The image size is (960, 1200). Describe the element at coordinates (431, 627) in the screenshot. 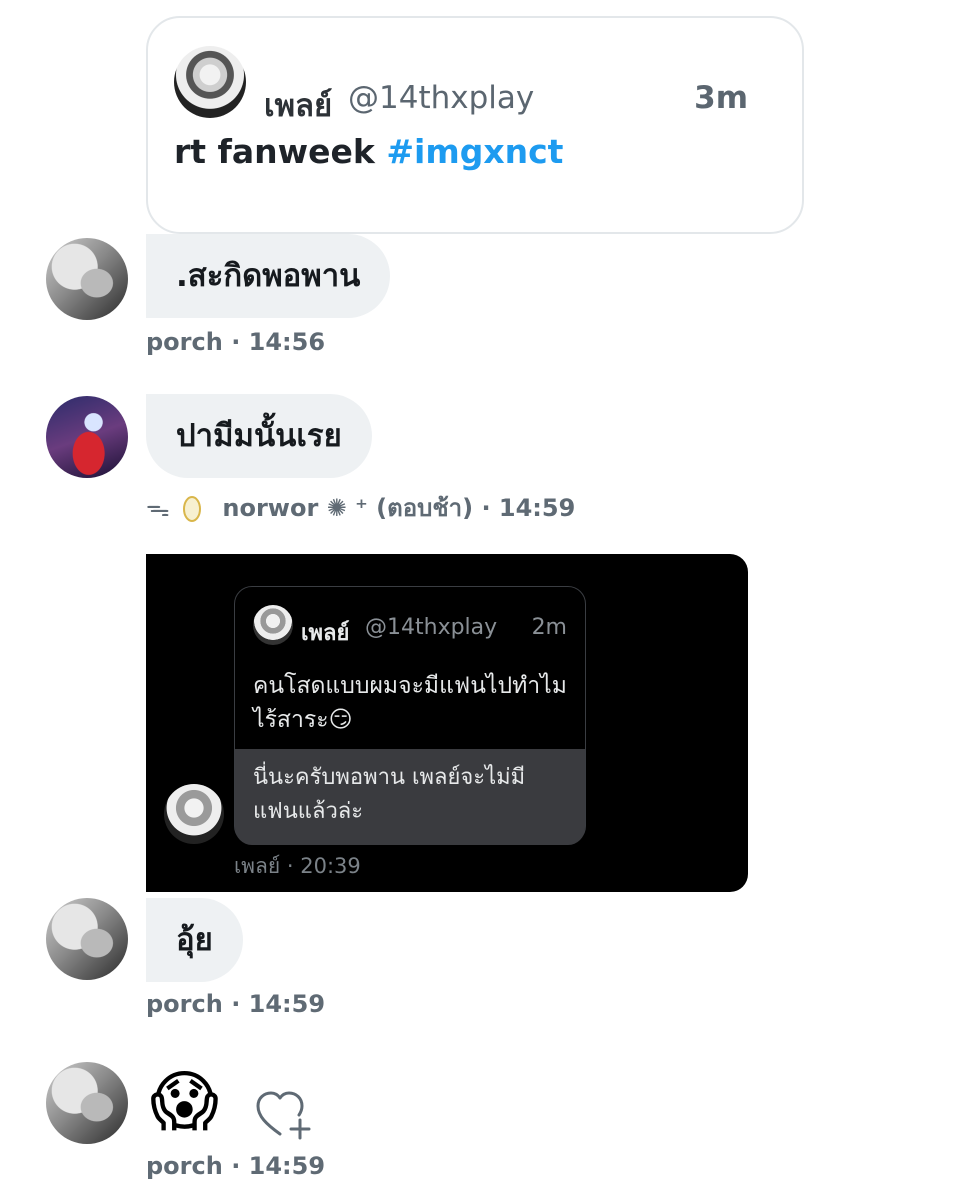

I see `embedded-handle: @14thxplay` at that location.